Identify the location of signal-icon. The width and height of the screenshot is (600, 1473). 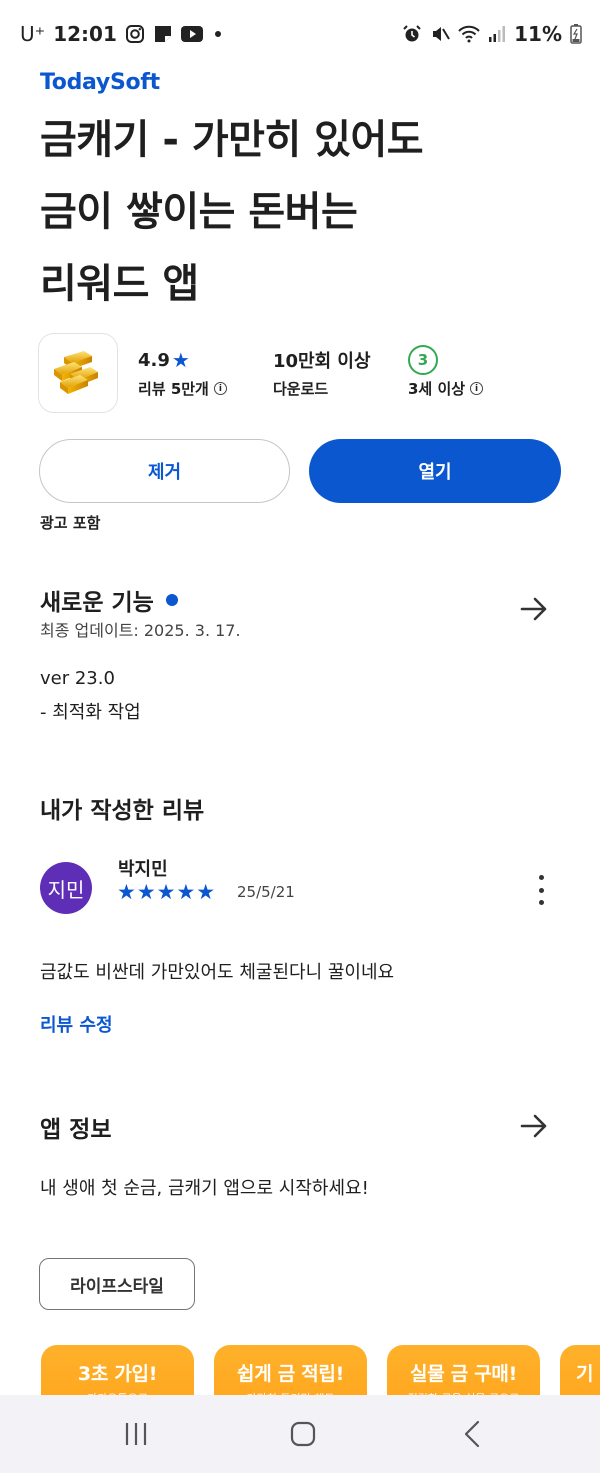
(497, 34).